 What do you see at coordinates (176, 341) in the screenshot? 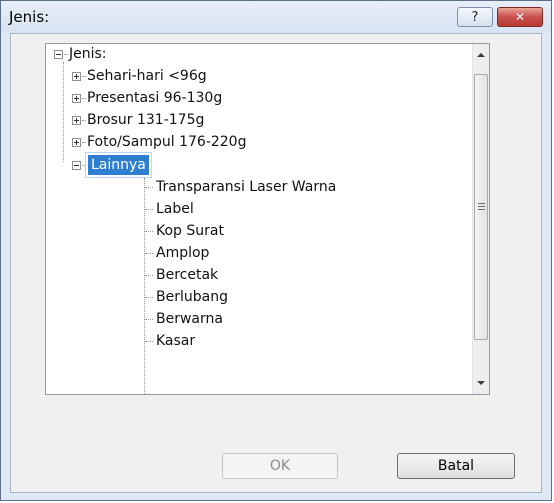
I see `tree-leaf-label: Kasar` at bounding box center [176, 341].